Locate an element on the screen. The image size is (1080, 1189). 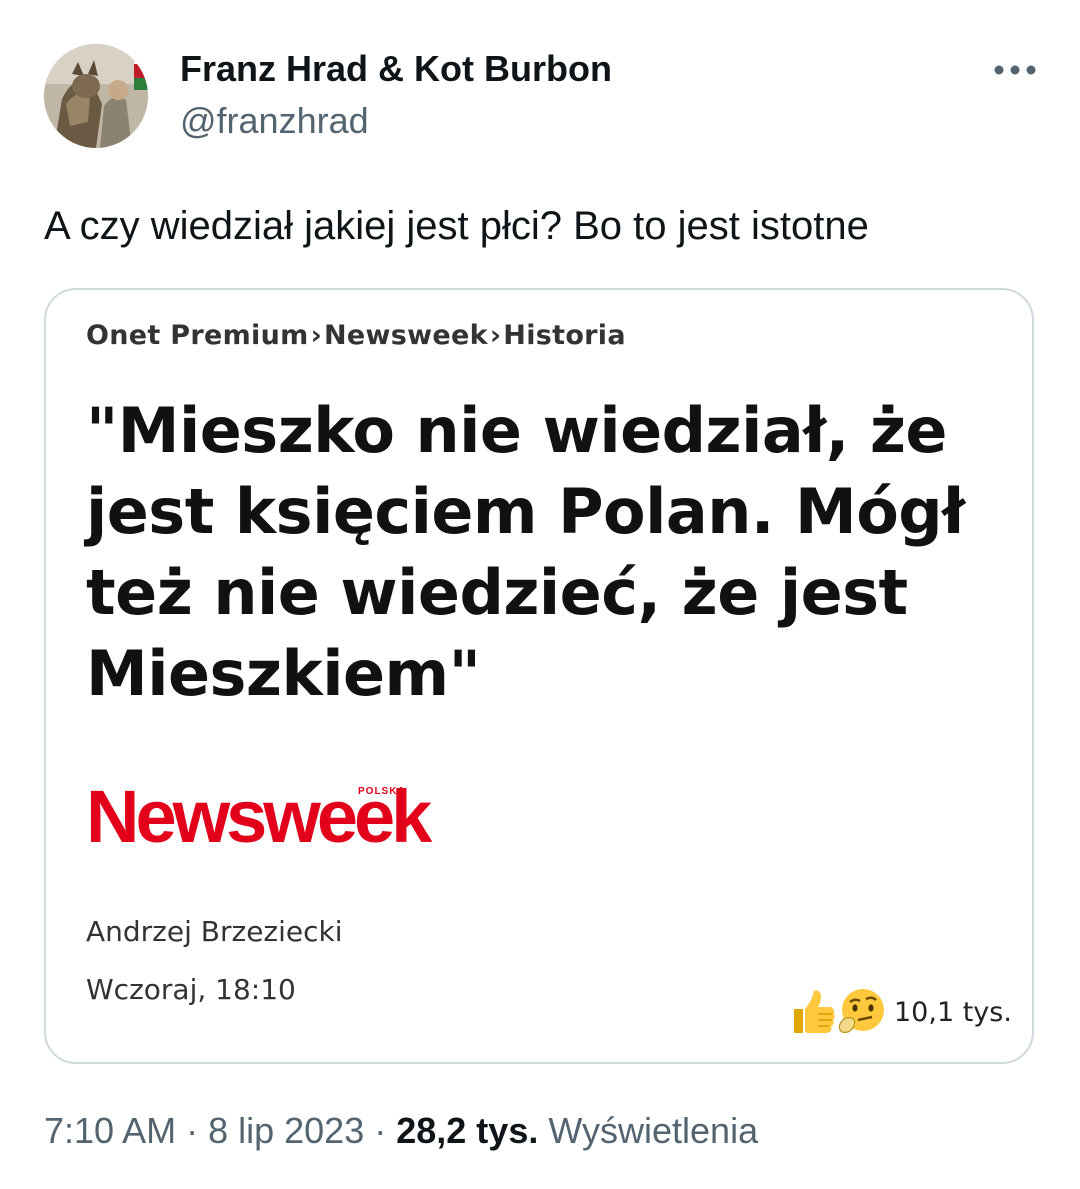
newsweek-logo: Newsweek POLSKA is located at coordinates (281, 817).